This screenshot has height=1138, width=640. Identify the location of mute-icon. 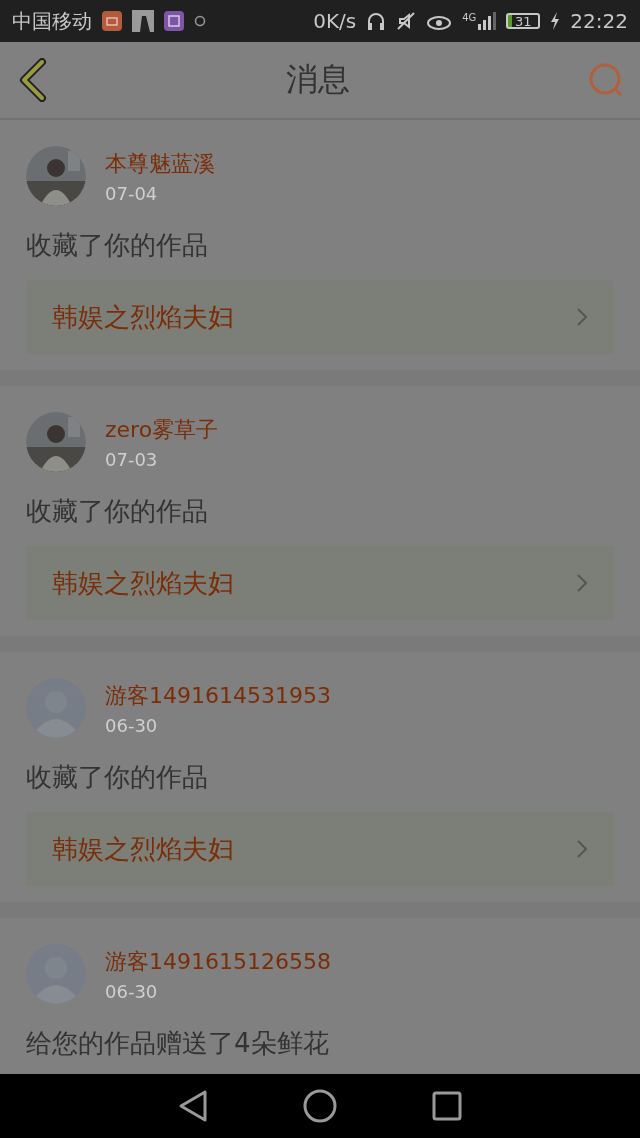
(406, 21).